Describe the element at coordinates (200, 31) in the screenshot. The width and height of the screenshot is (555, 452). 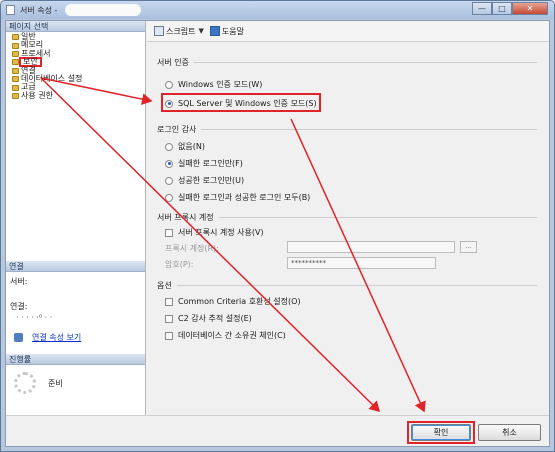
I see `chevron-down-icon: ▼` at that location.